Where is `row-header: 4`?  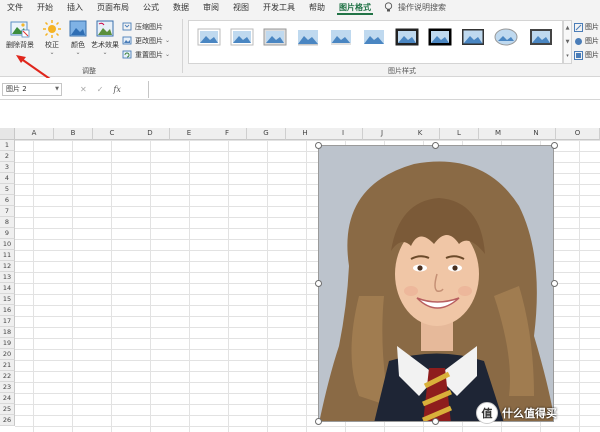 row-header: 4 is located at coordinates (7, 178).